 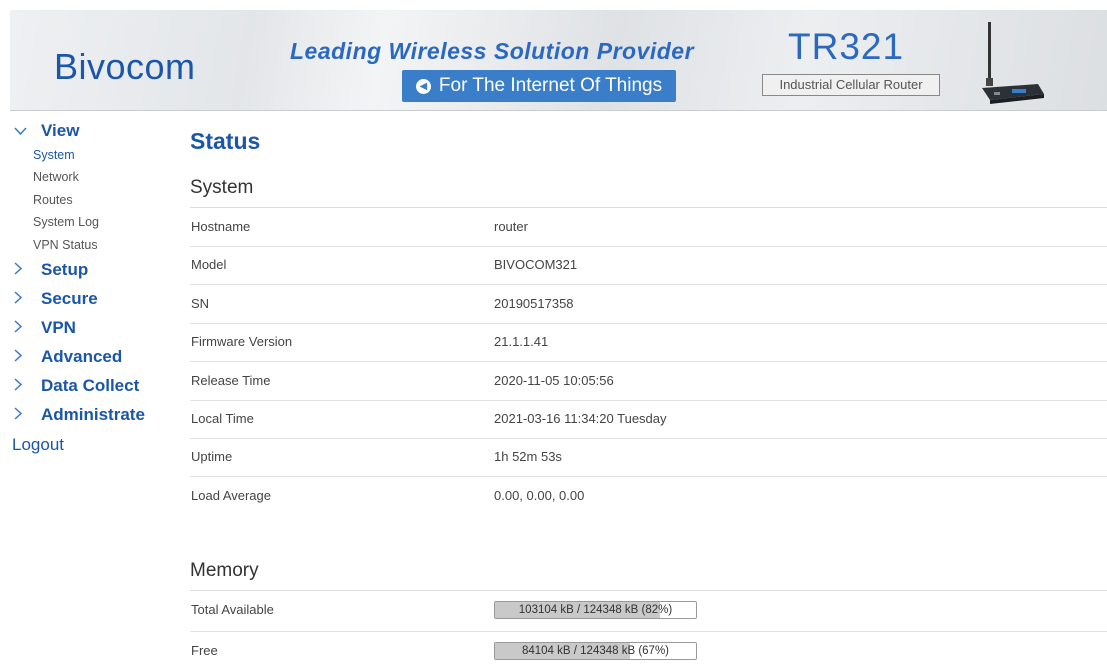 I want to click on menu-data-collect-label: Data Collect, so click(x=90, y=386).